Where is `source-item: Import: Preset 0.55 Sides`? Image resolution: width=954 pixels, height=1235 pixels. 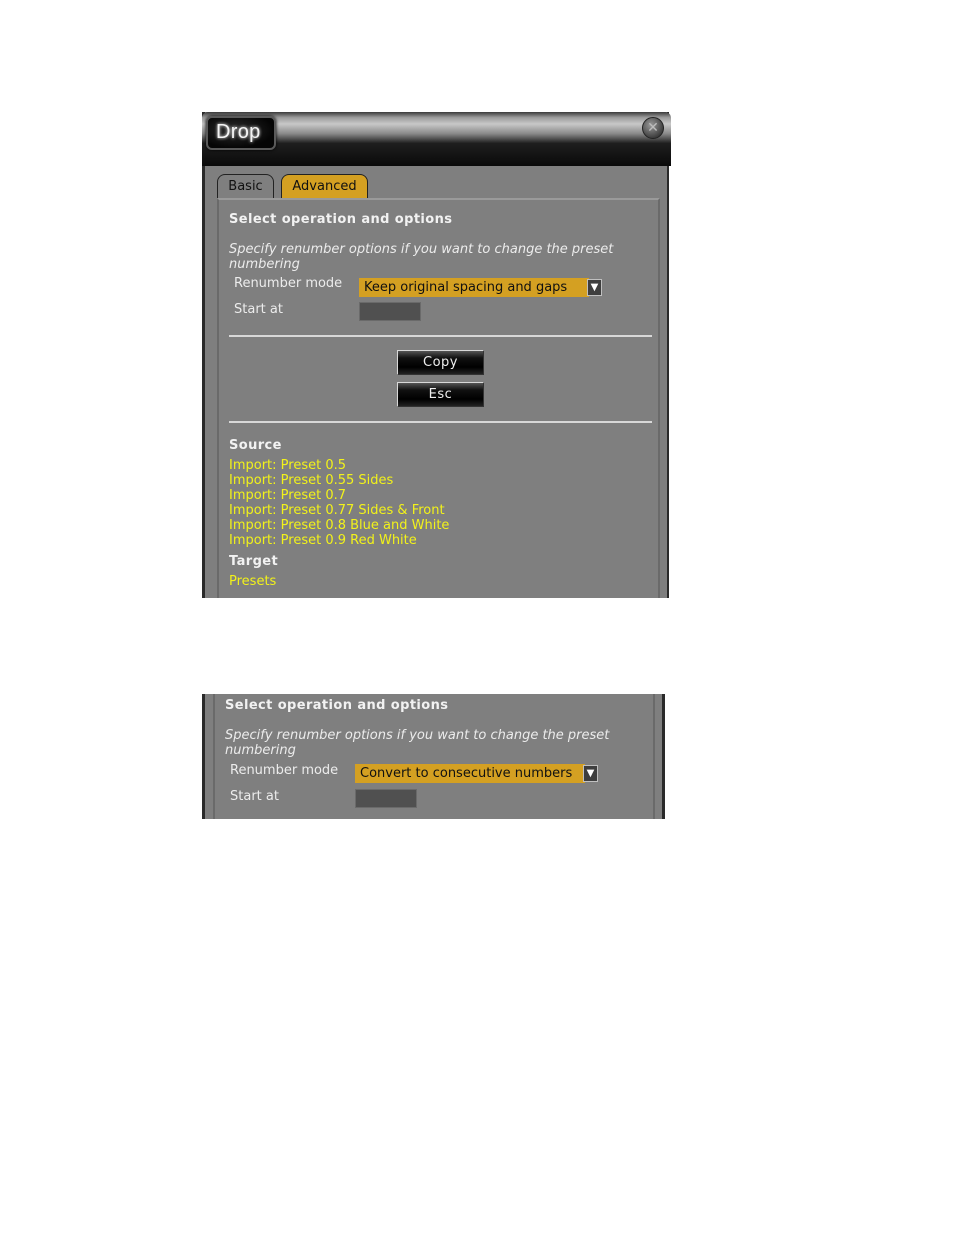
source-item: Import: Preset 0.55 Sides is located at coordinates (311, 480).